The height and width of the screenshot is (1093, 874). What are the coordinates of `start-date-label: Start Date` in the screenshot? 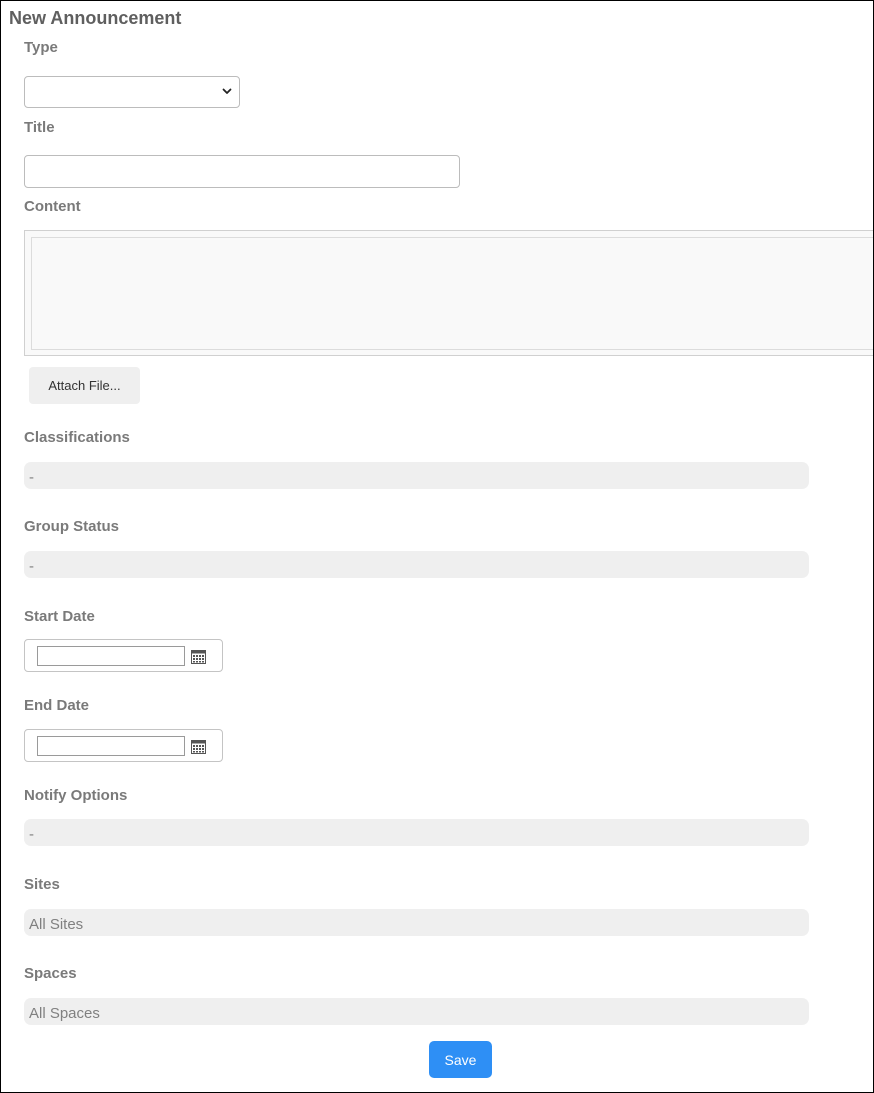 It's located at (59, 616).